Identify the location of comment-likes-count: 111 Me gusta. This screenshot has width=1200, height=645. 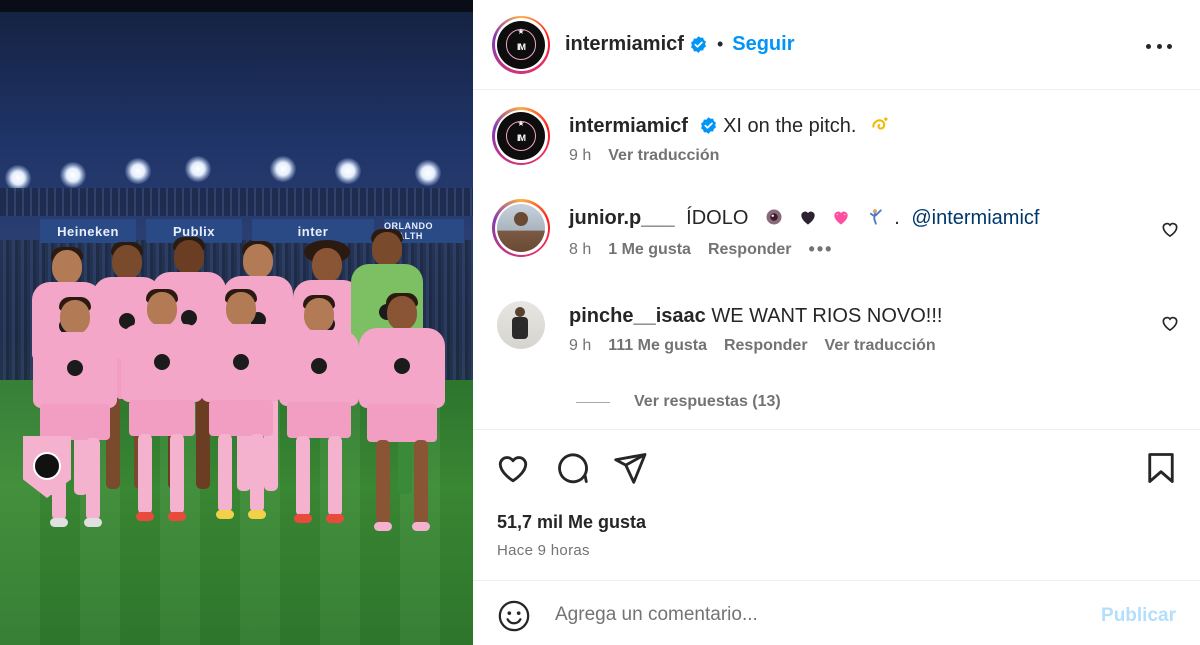
(657, 346).